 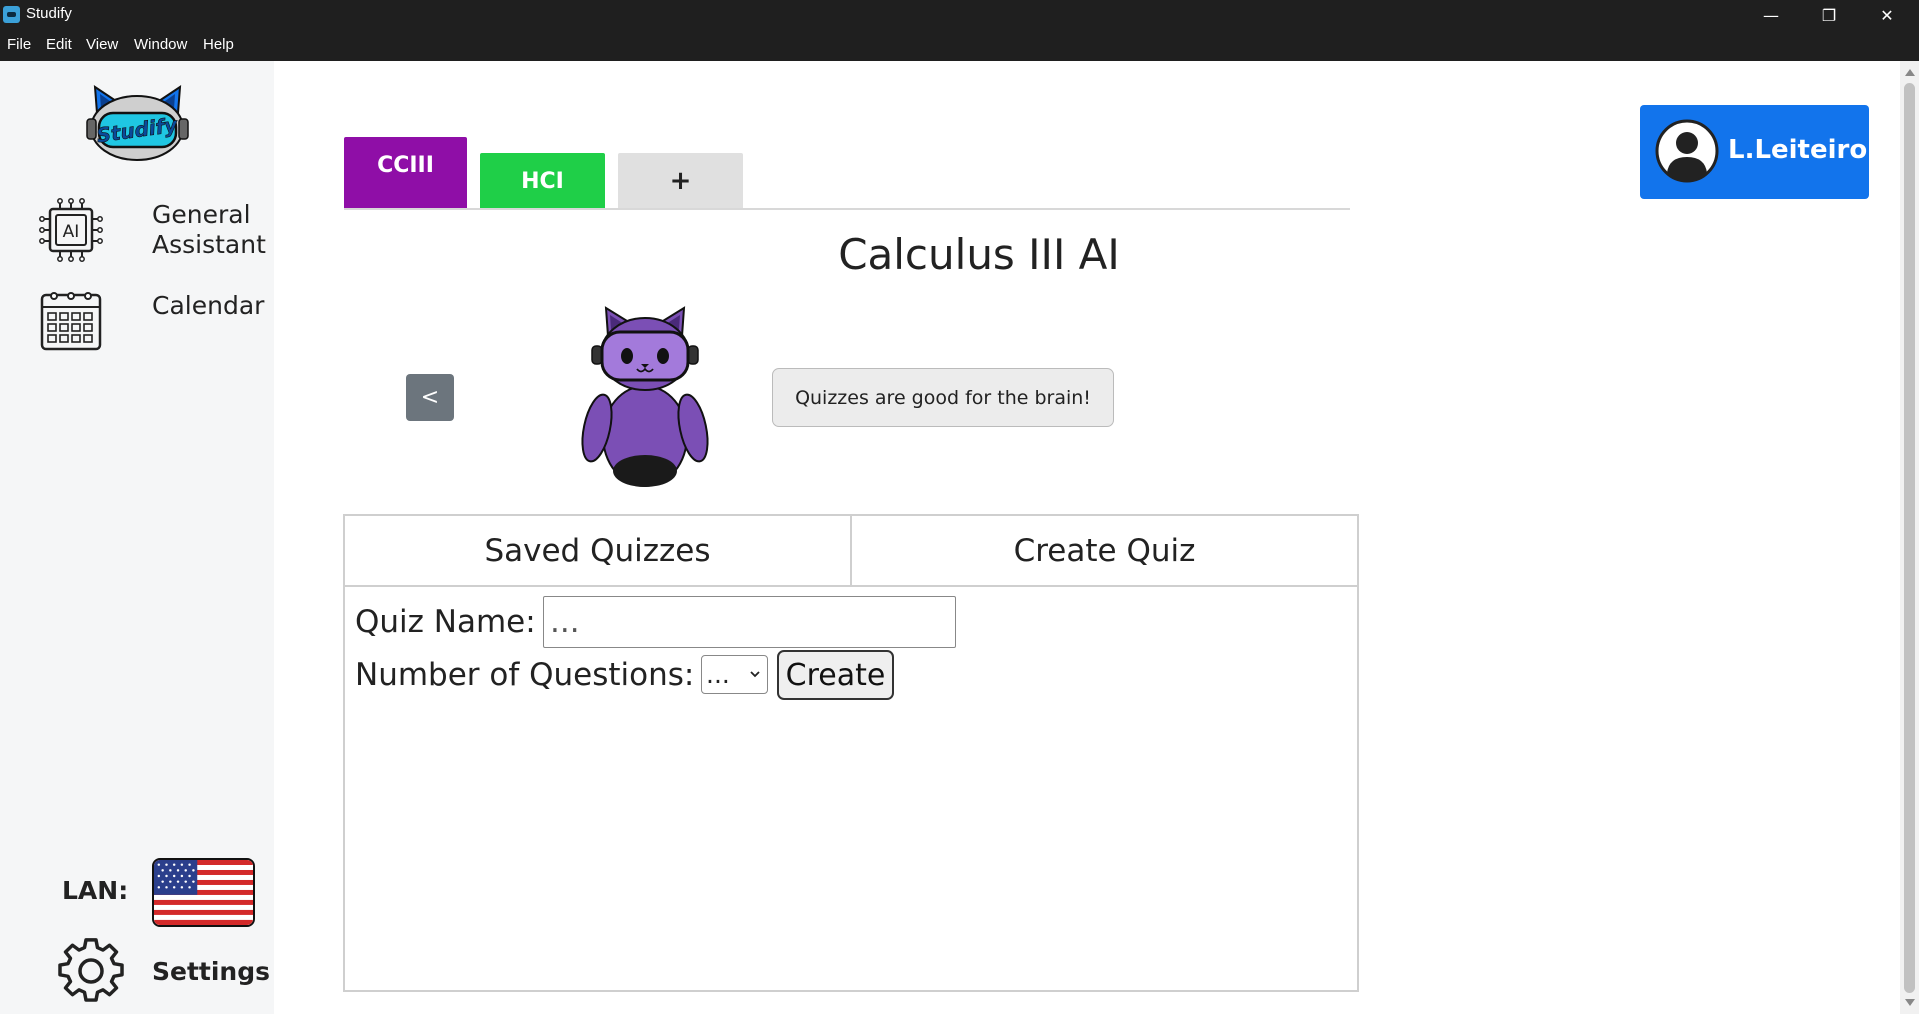 I want to click on quiz-name-input, so click(x=749, y=622).